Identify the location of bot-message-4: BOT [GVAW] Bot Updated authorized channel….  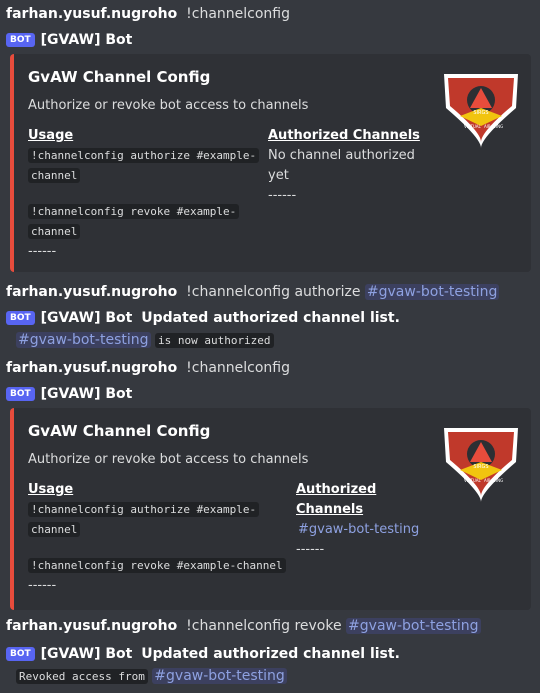
(203, 654).